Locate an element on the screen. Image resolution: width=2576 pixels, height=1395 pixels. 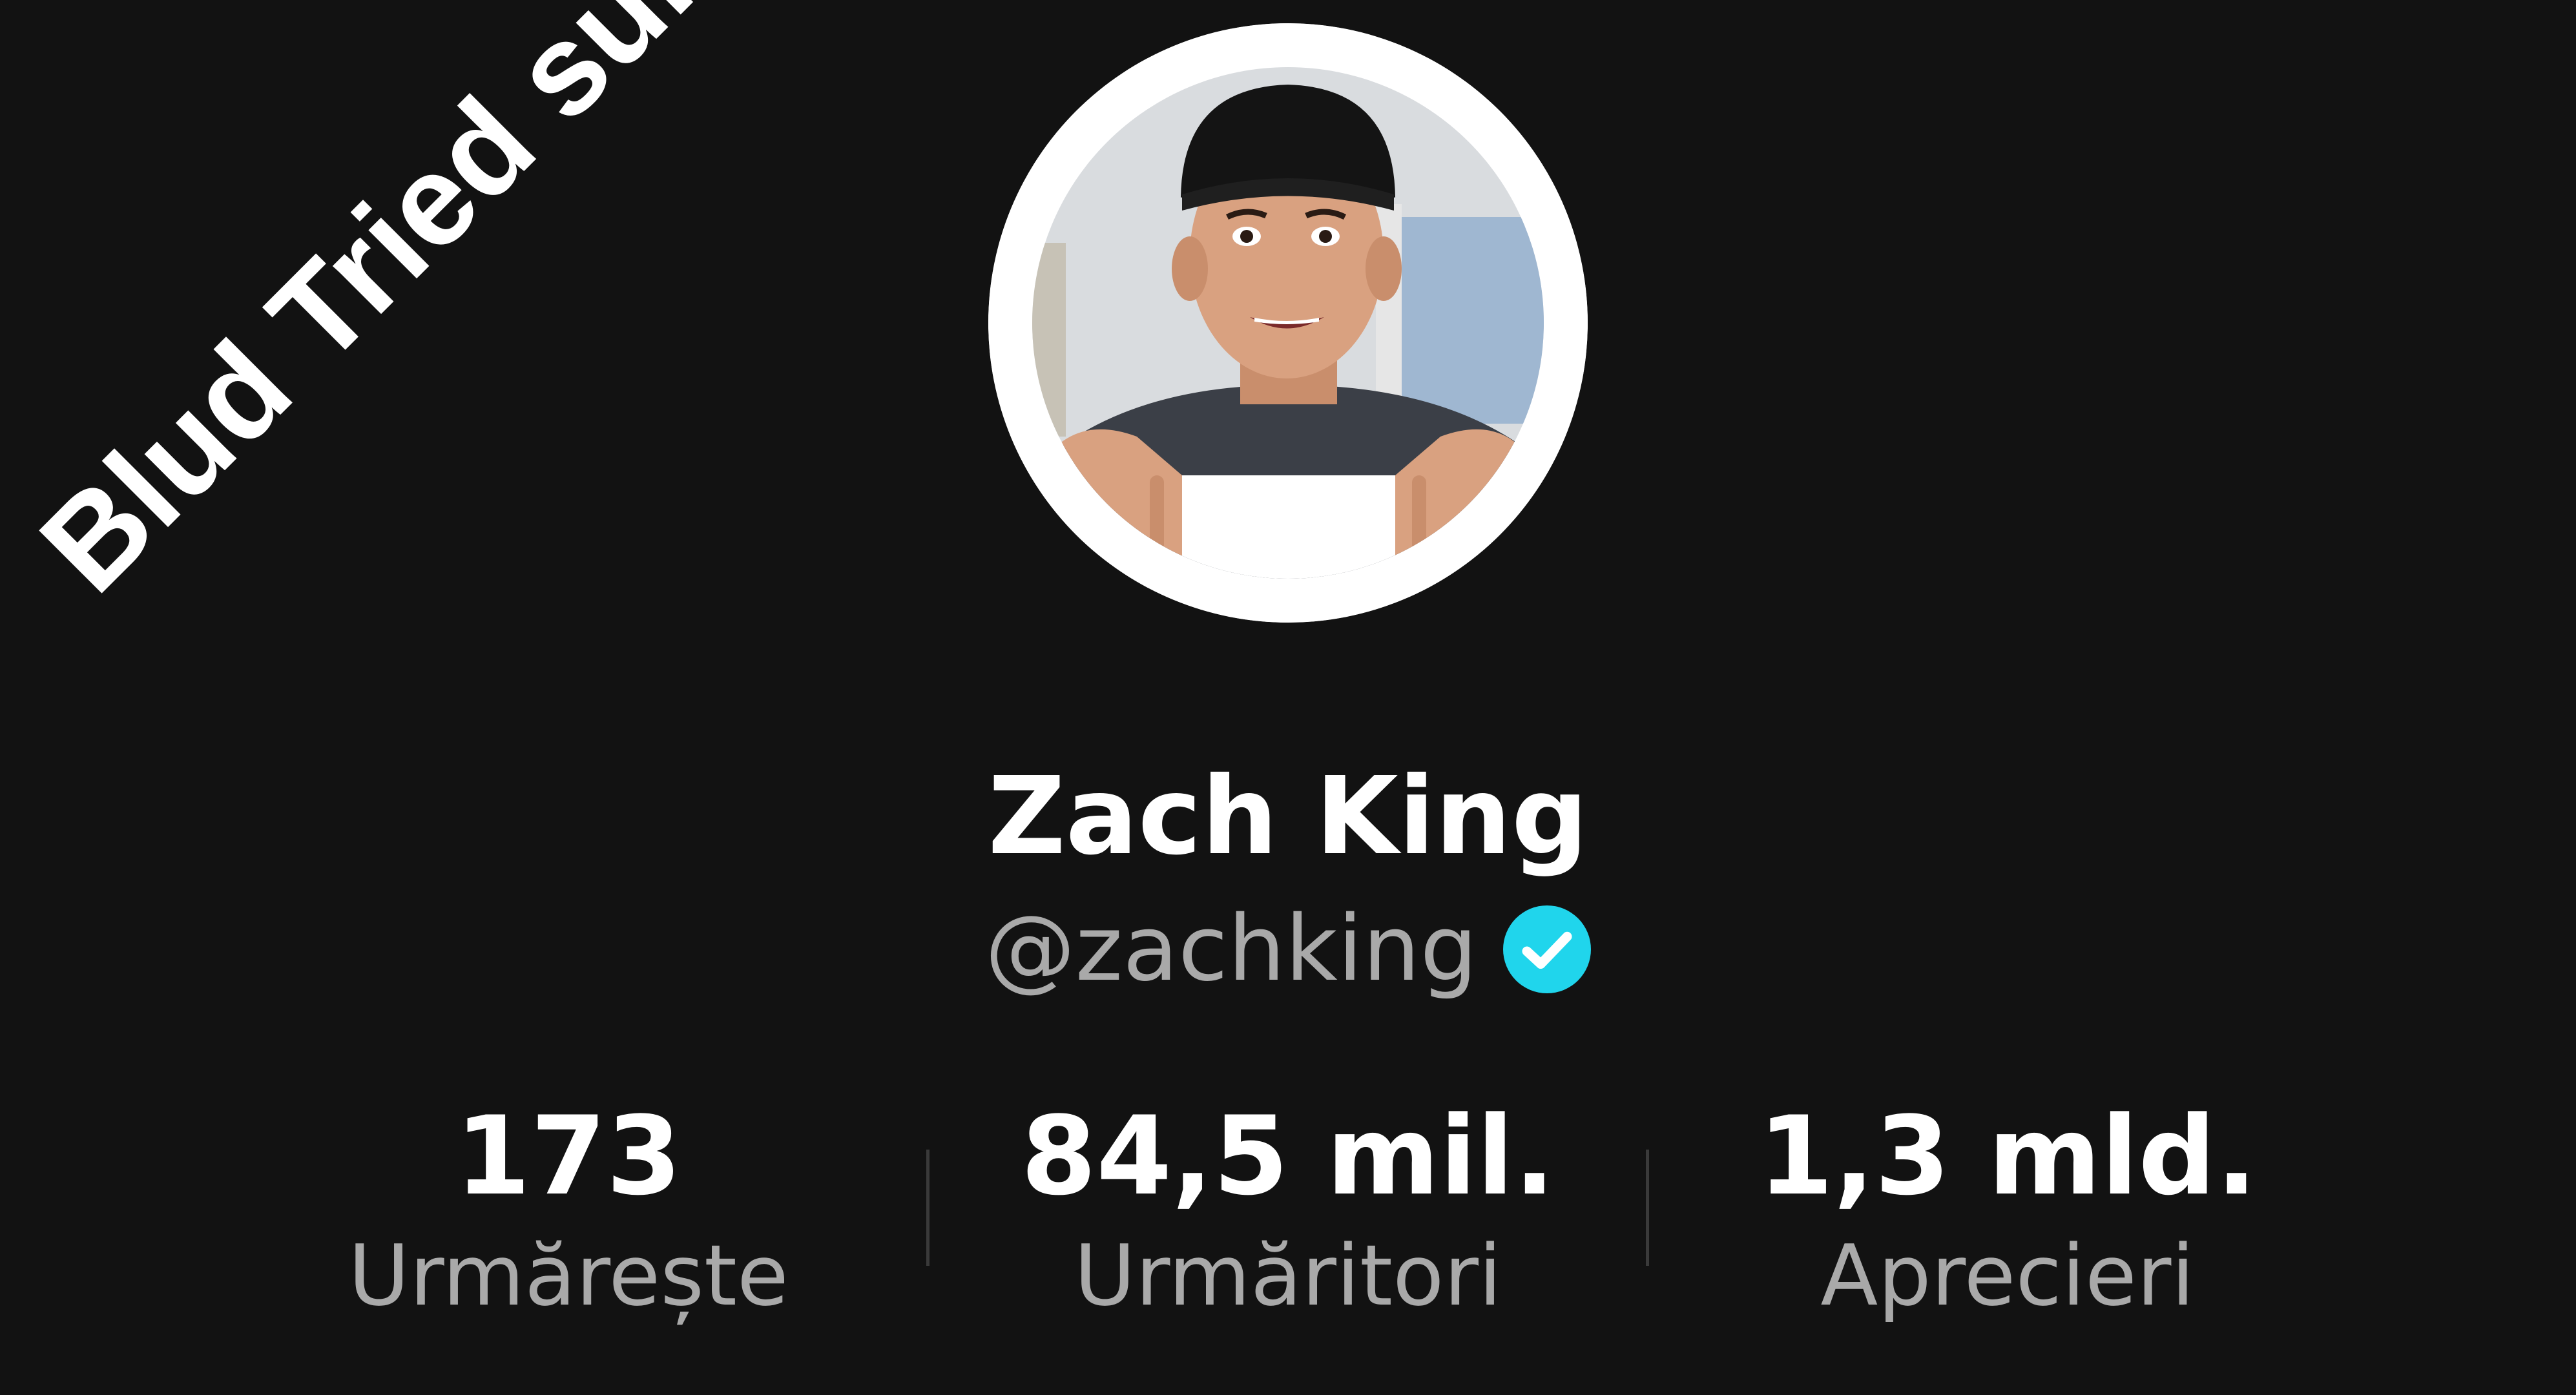
stat-followers: 84,5 mil. Urmăritori is located at coordinates (1288, 1210).